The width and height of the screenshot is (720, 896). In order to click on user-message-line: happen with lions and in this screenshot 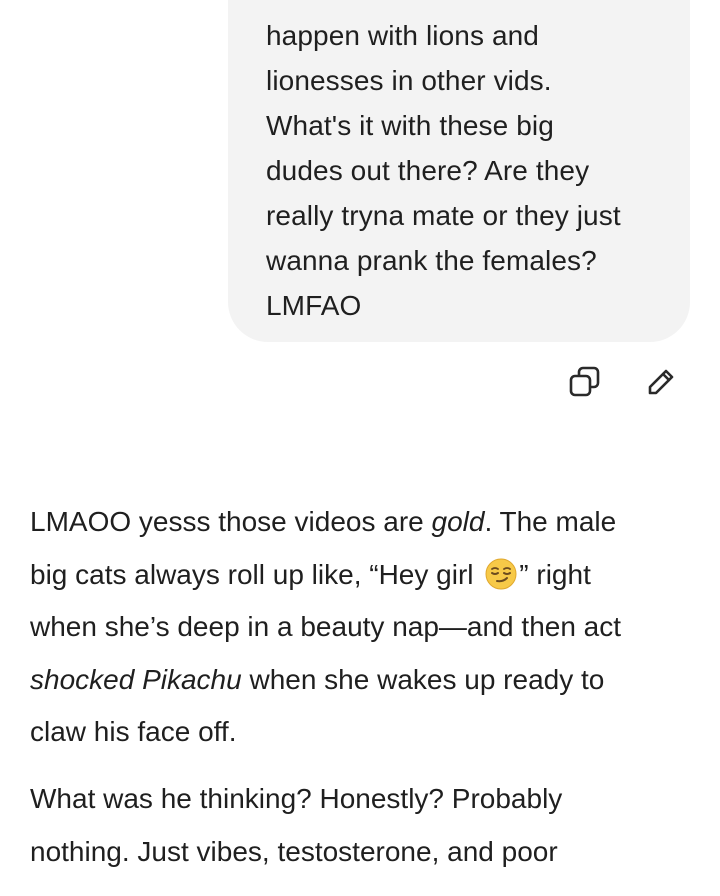, I will do `click(402, 35)`.